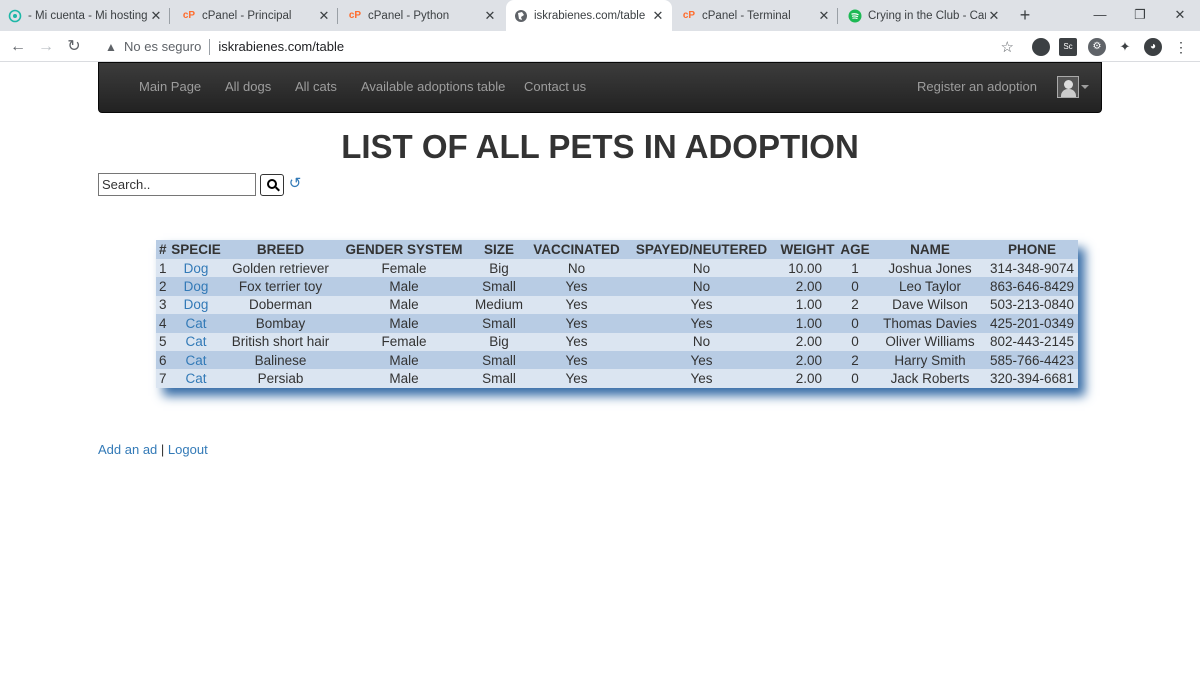  What do you see at coordinates (281, 46) in the screenshot?
I see `url-text: iskrabienes.com/table` at bounding box center [281, 46].